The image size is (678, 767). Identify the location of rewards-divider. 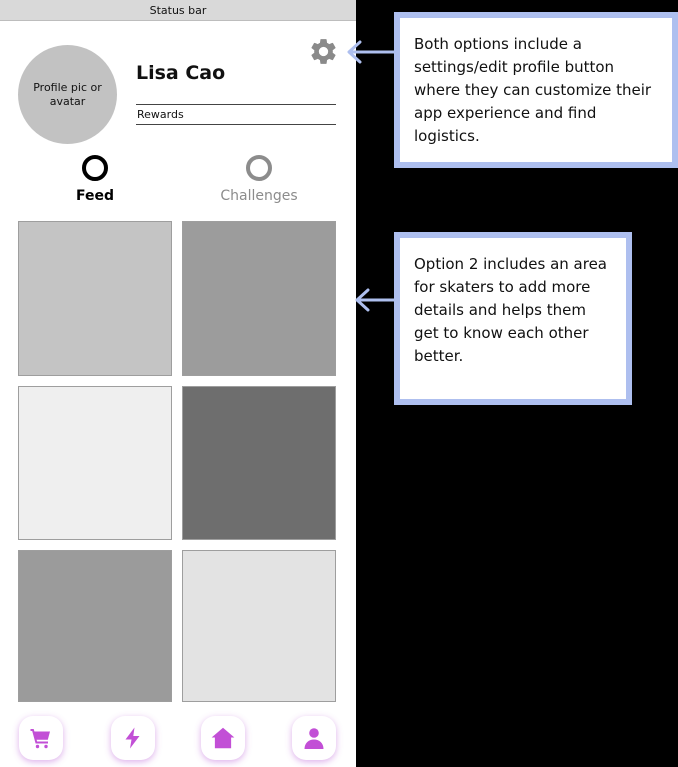
(236, 124).